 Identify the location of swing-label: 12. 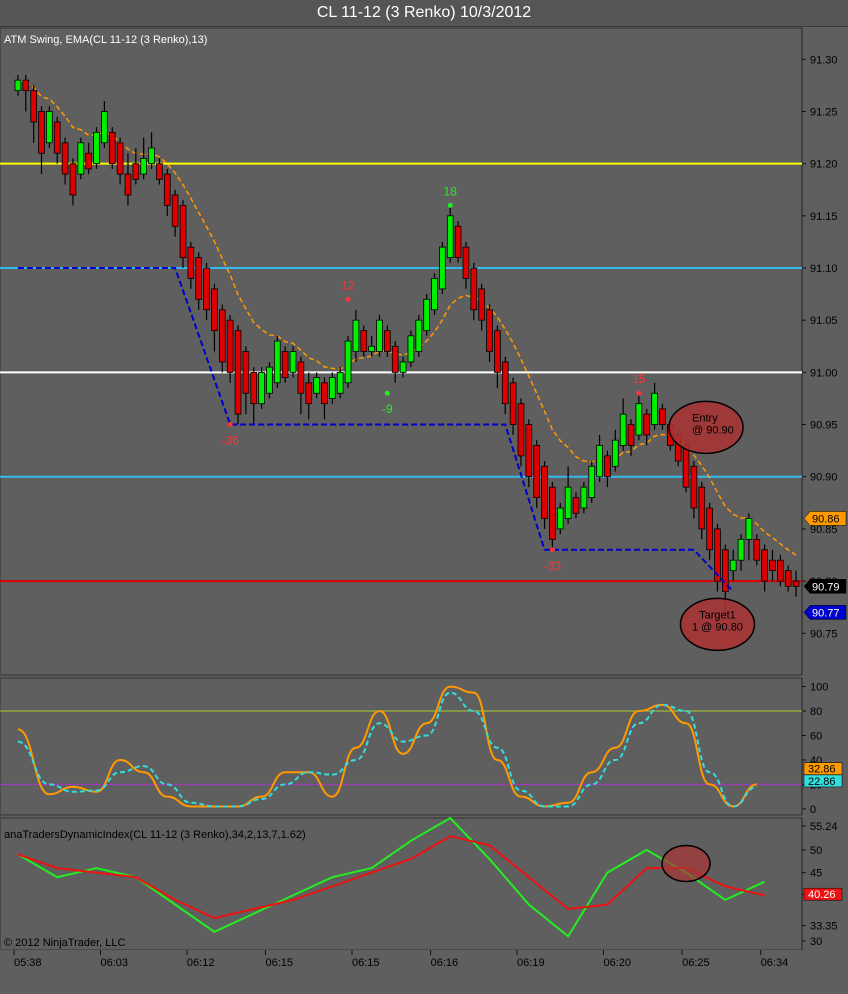
(348, 285).